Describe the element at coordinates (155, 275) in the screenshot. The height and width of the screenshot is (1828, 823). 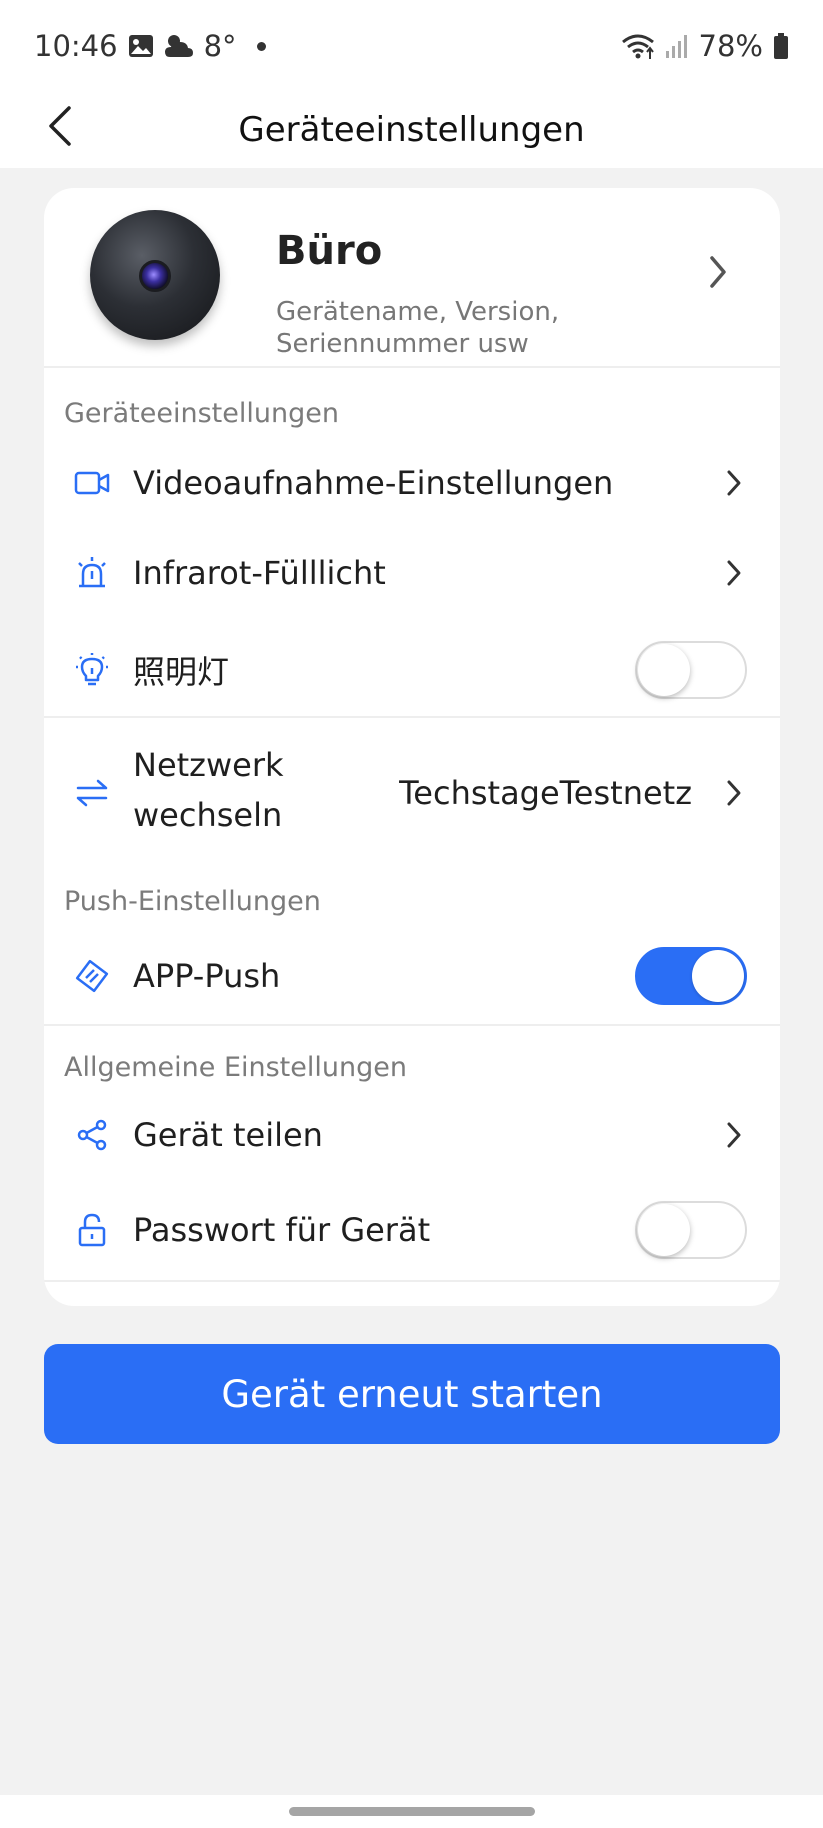
I see `camera-image` at that location.